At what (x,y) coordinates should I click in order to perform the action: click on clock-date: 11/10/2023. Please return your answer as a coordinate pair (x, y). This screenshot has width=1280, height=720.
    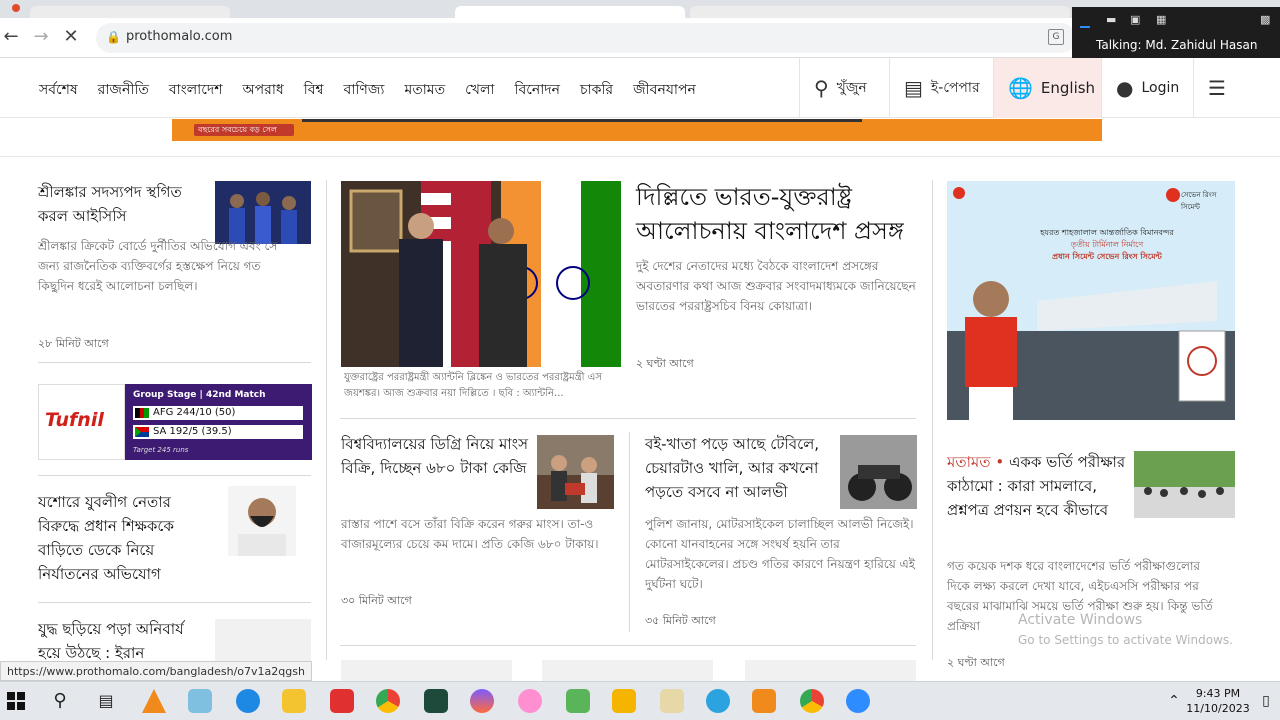
    Looking at the image, I should click on (1218, 708).